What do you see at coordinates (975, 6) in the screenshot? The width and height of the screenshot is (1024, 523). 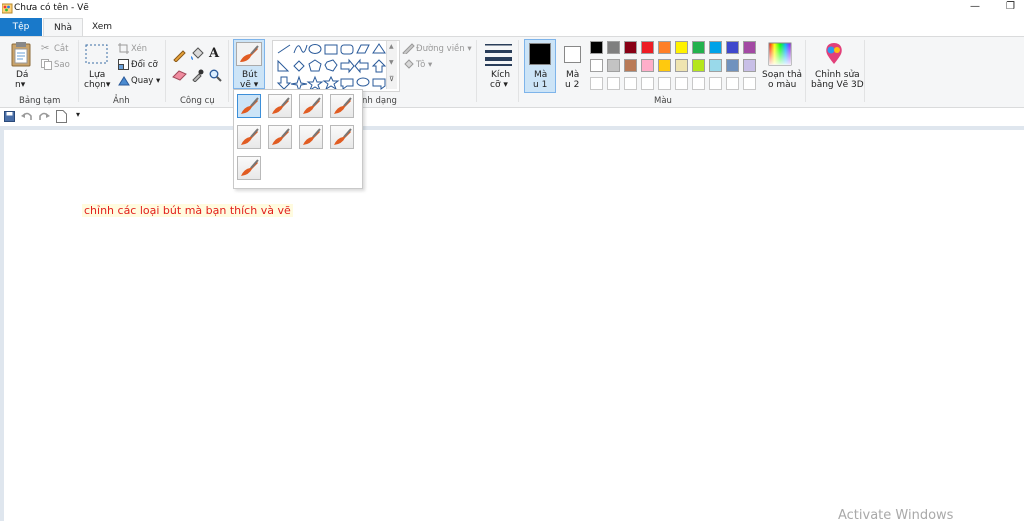 I see `minimize-button: —` at bounding box center [975, 6].